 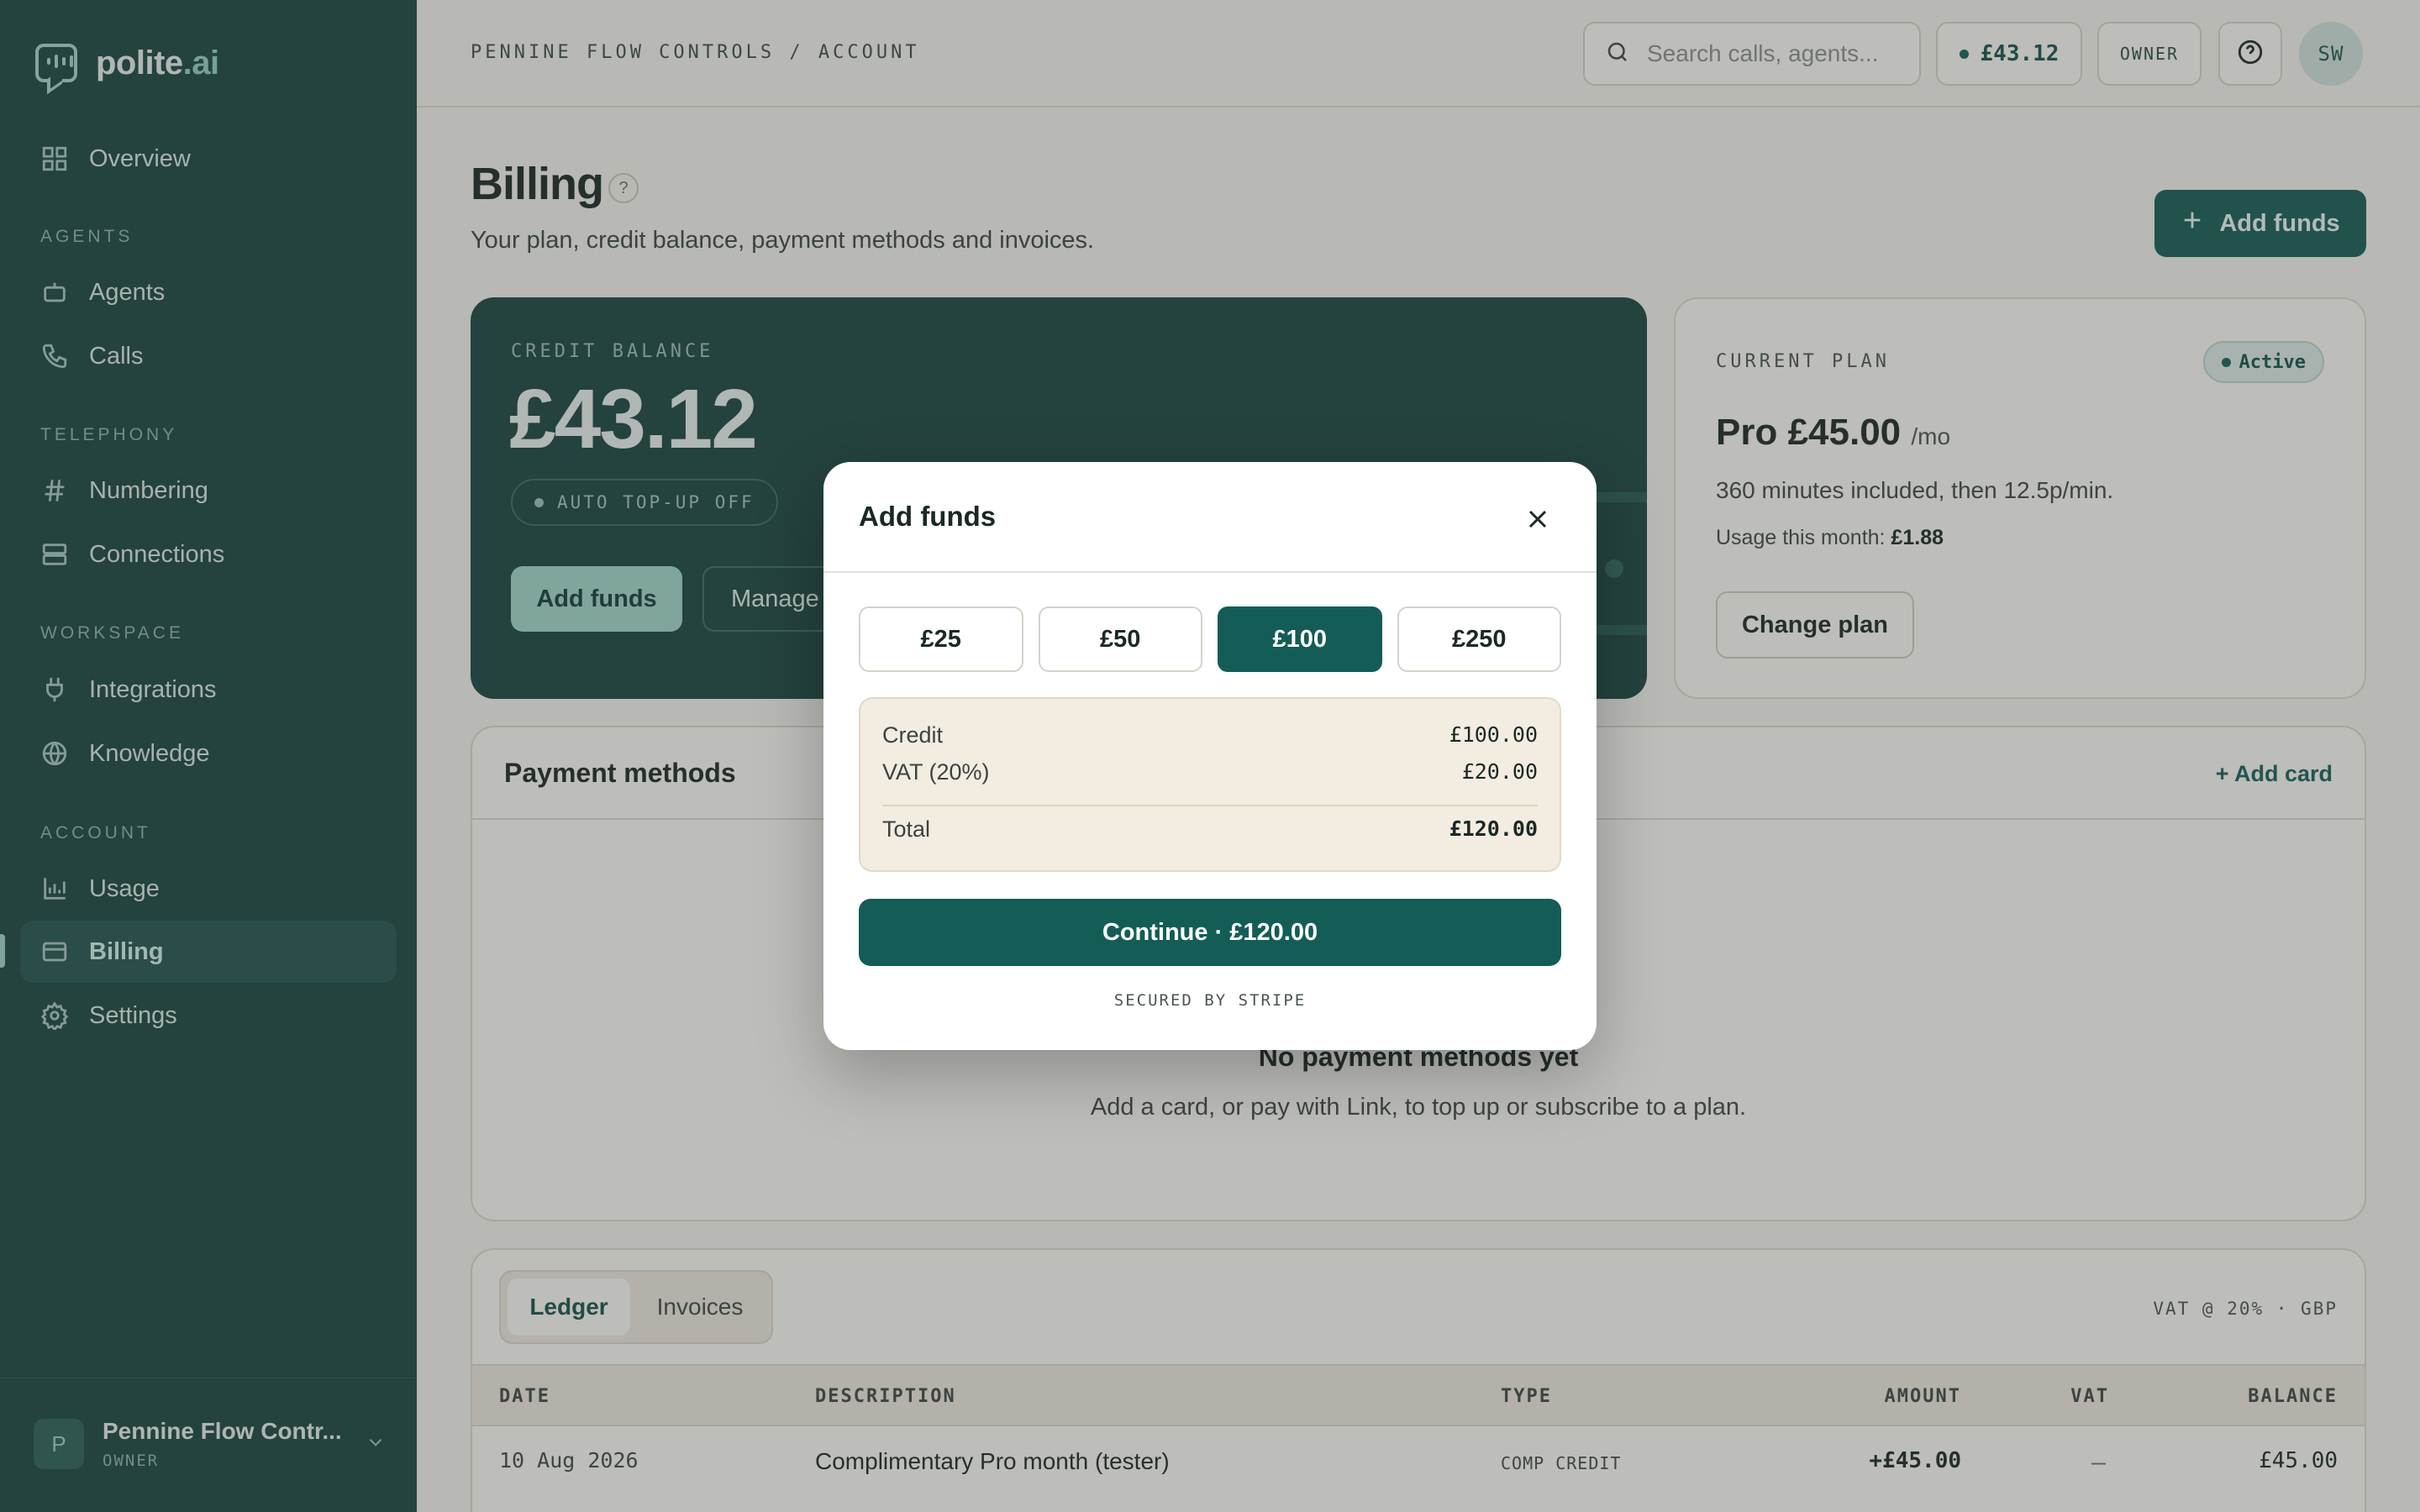 I want to click on amount-options: £25 £50 £100 £250, so click(x=1210, y=639).